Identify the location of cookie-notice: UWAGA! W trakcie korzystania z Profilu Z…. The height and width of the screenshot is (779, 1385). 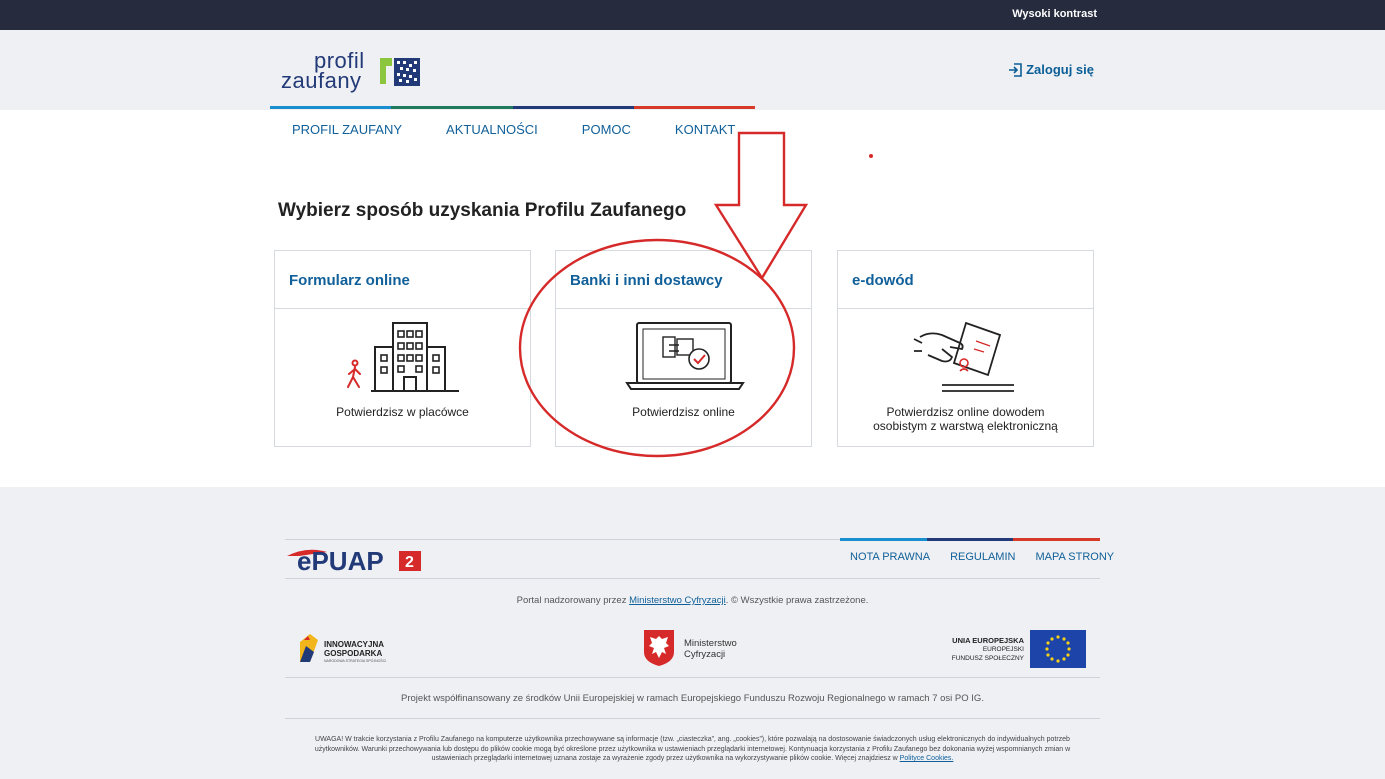
(692, 749).